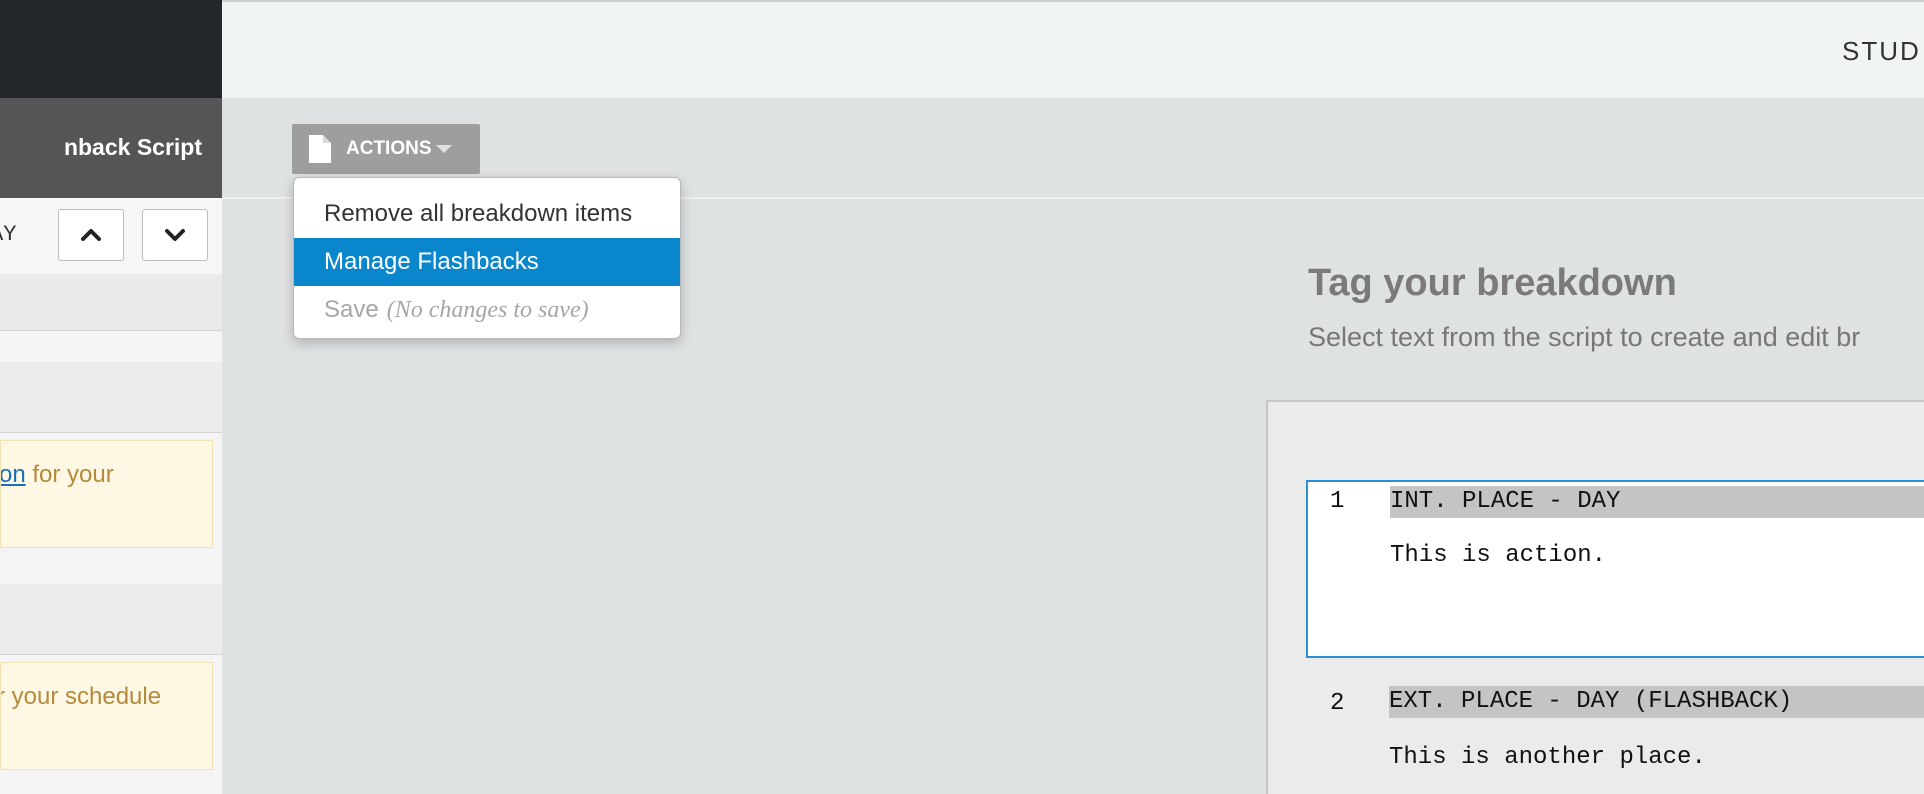 The height and width of the screenshot is (794, 1924). I want to click on actions-label: ACTIONS, so click(389, 148).